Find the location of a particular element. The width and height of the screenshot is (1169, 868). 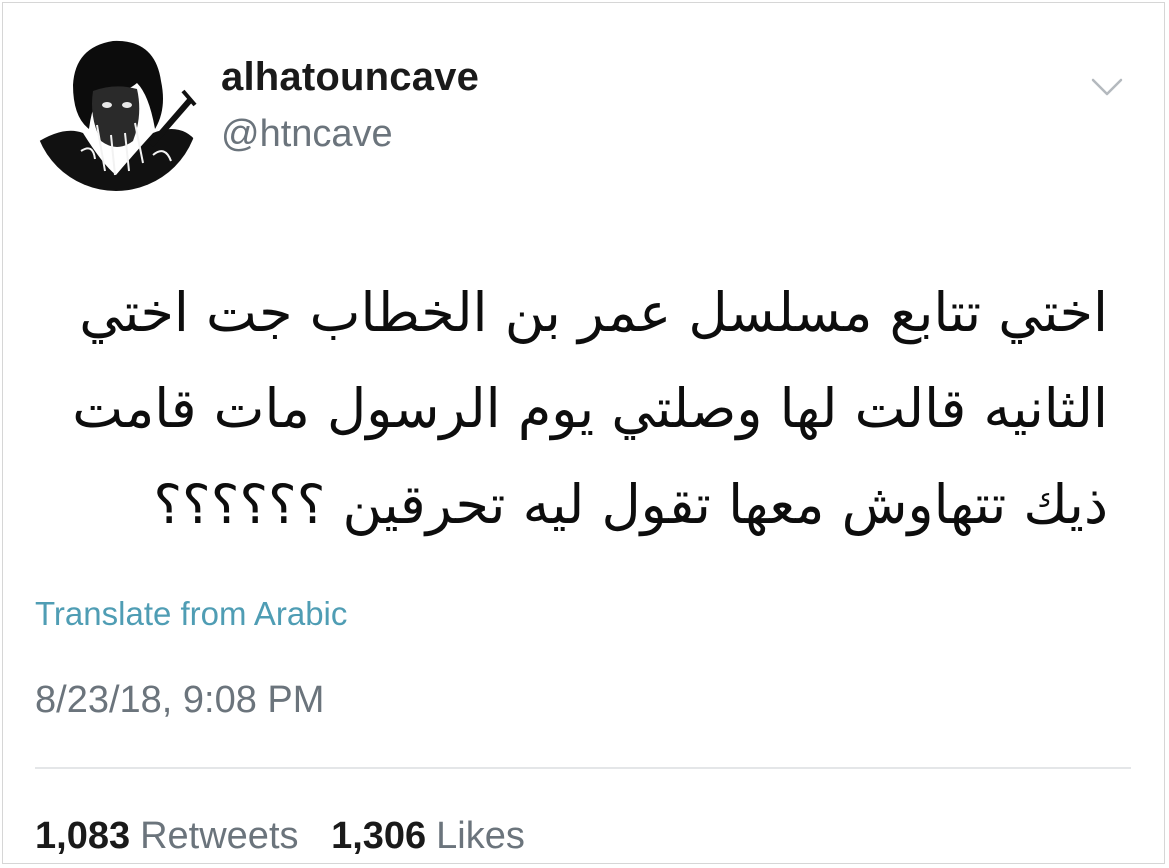

tweet-stats: 1,083 Retweets 1,306 Likes is located at coordinates (291, 836).